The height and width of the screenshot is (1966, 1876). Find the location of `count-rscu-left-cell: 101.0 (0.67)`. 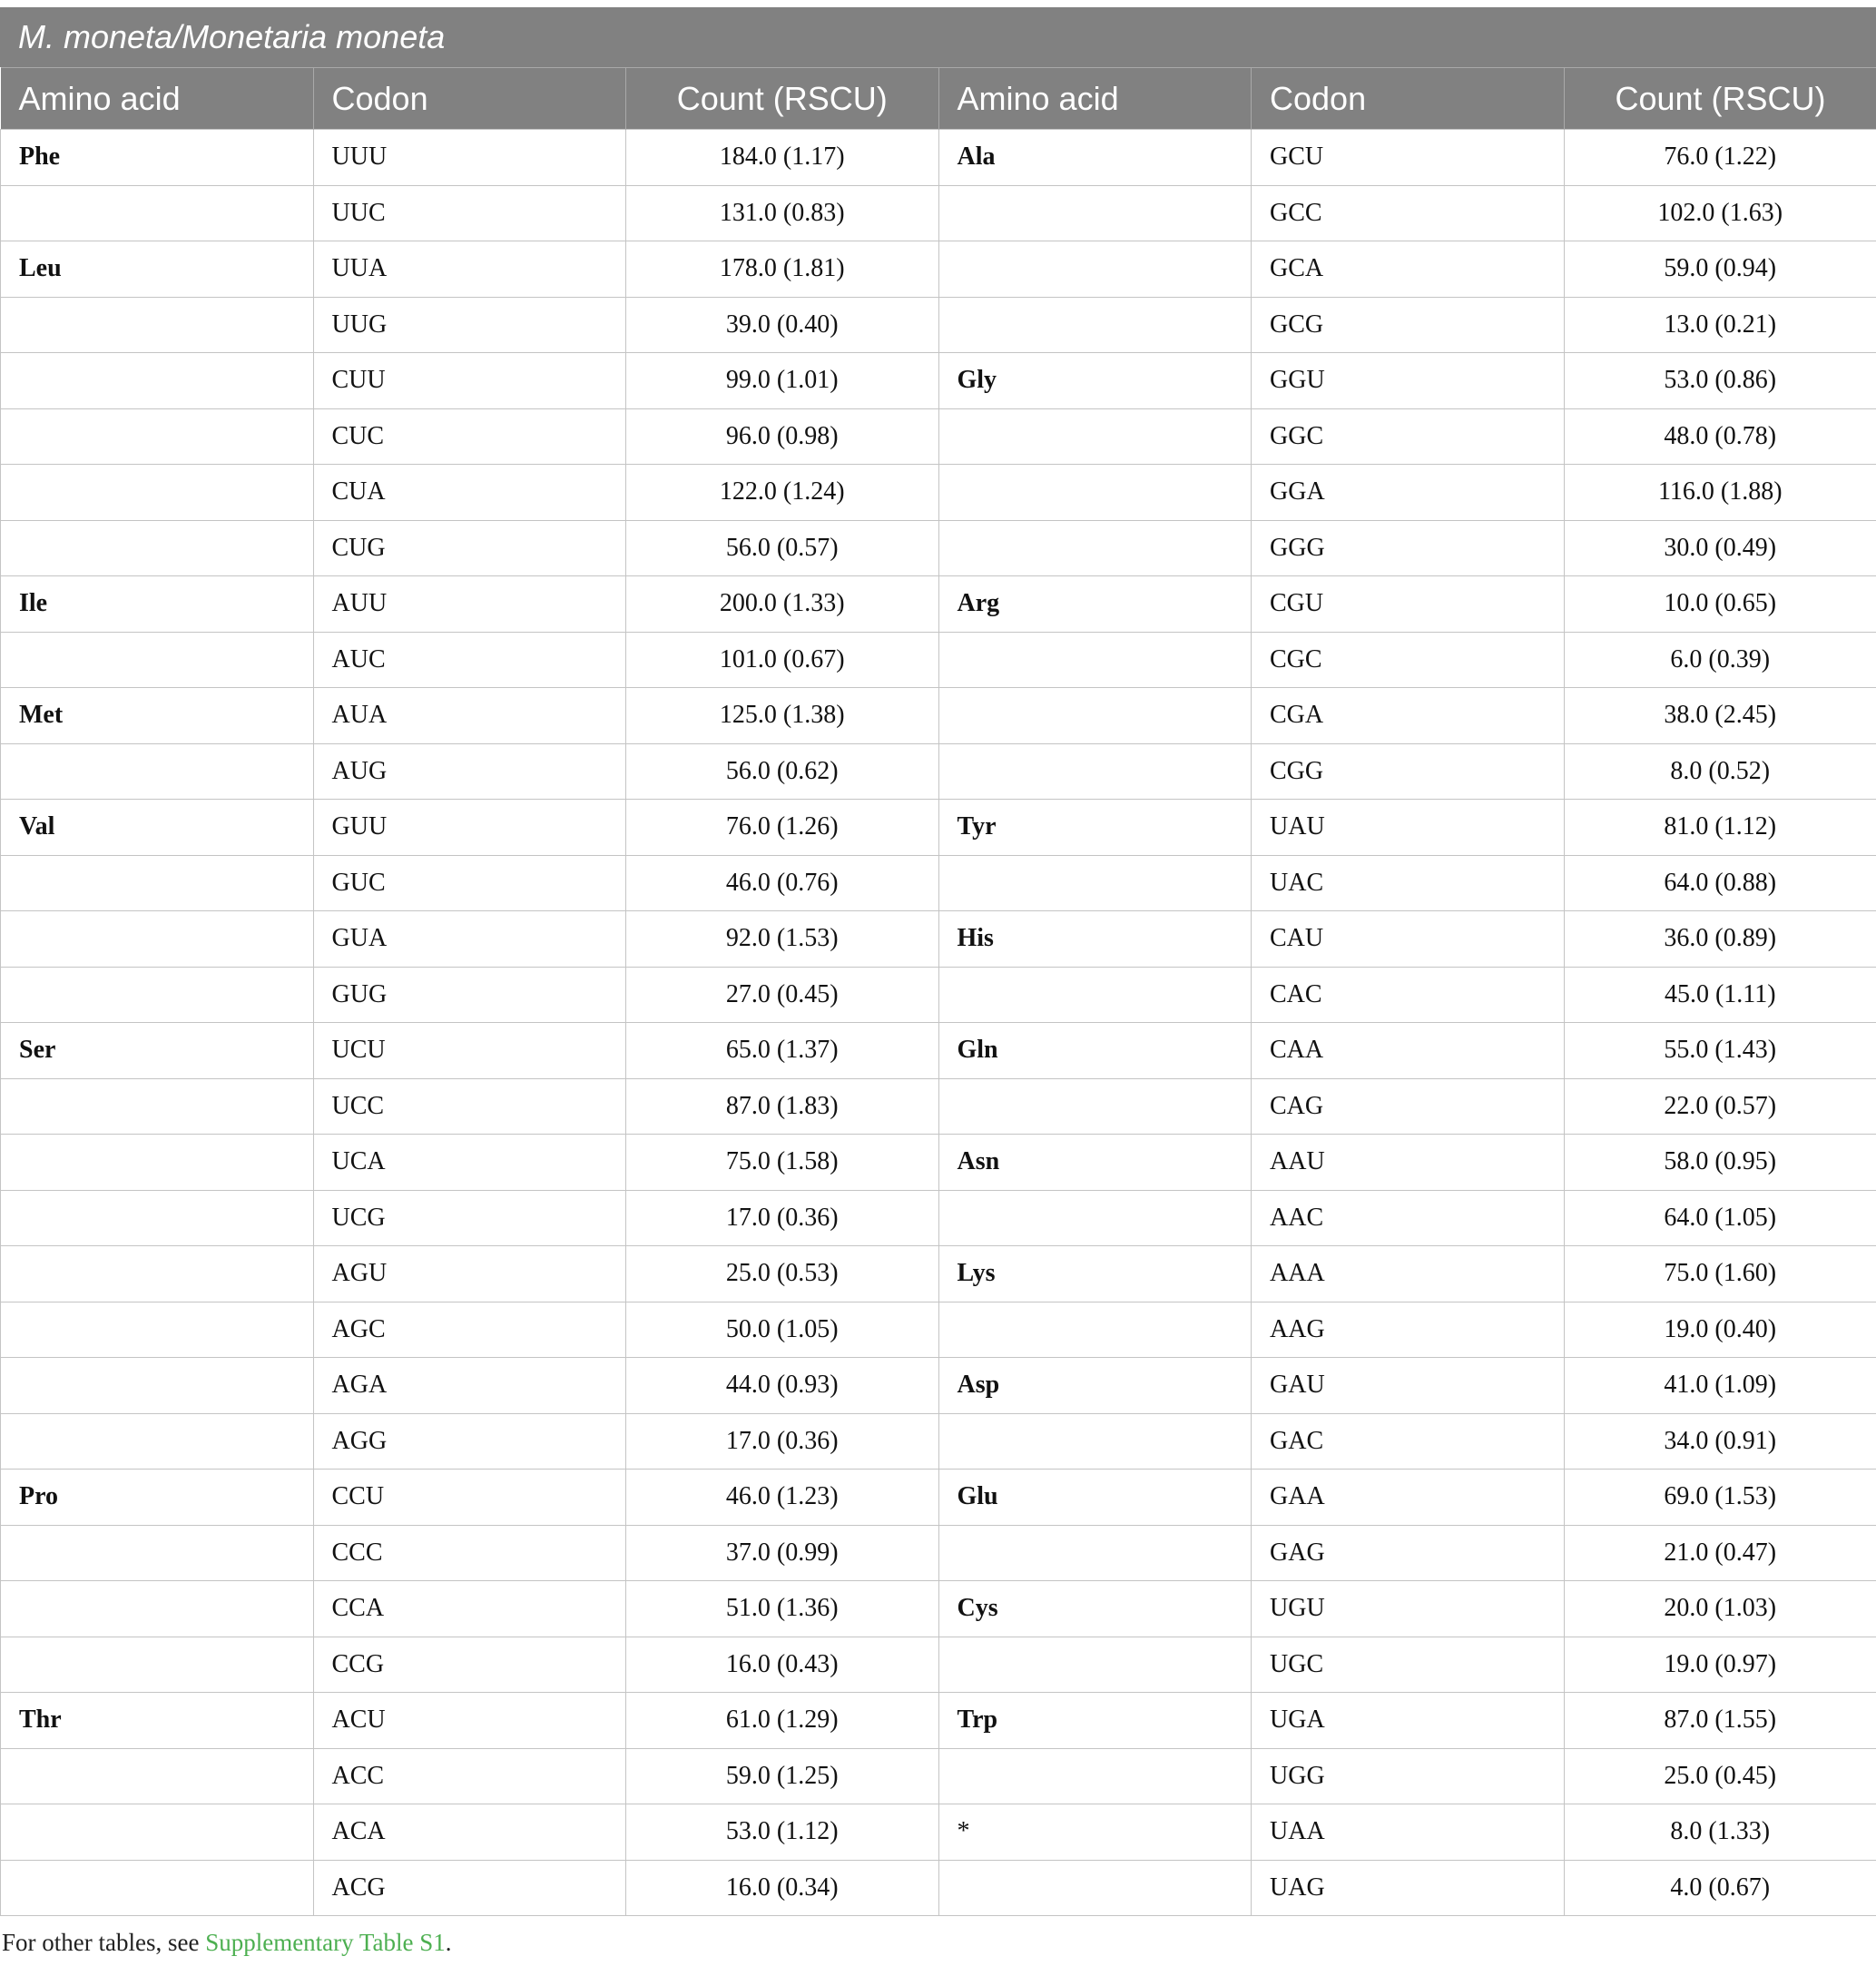

count-rscu-left-cell: 101.0 (0.67) is located at coordinates (782, 659).